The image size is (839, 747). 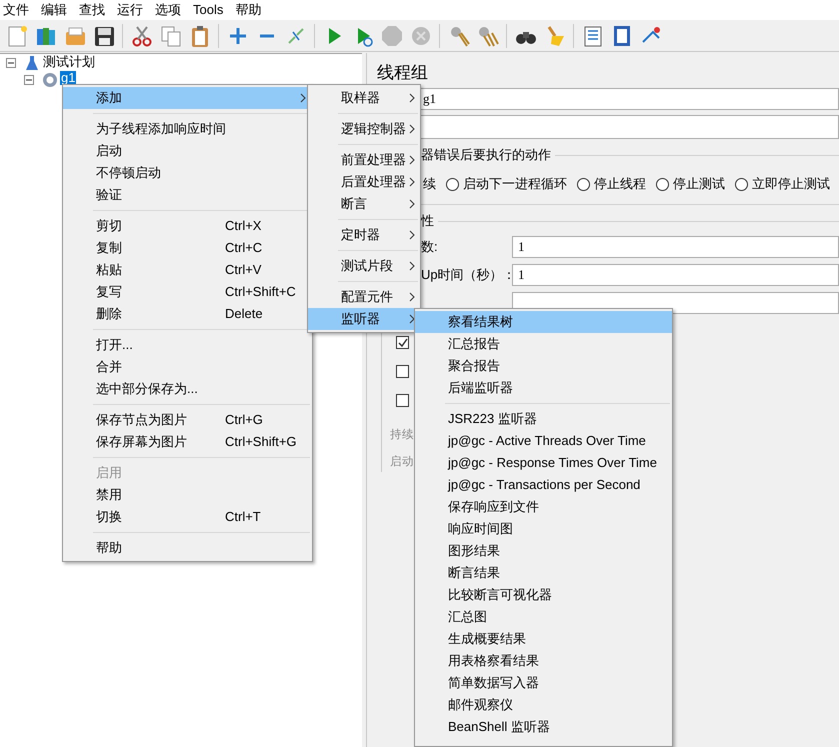 What do you see at coordinates (543, 388) in the screenshot?
I see `menu-item: 后端监听器` at bounding box center [543, 388].